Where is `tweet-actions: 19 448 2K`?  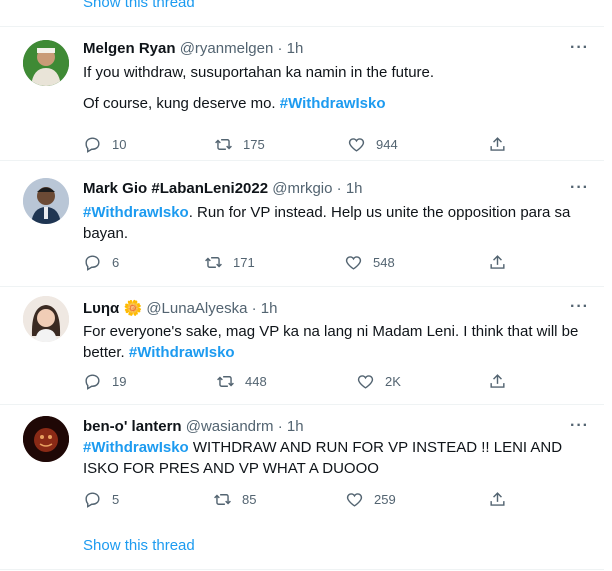
tweet-actions: 19 448 2K is located at coordinates (294, 382).